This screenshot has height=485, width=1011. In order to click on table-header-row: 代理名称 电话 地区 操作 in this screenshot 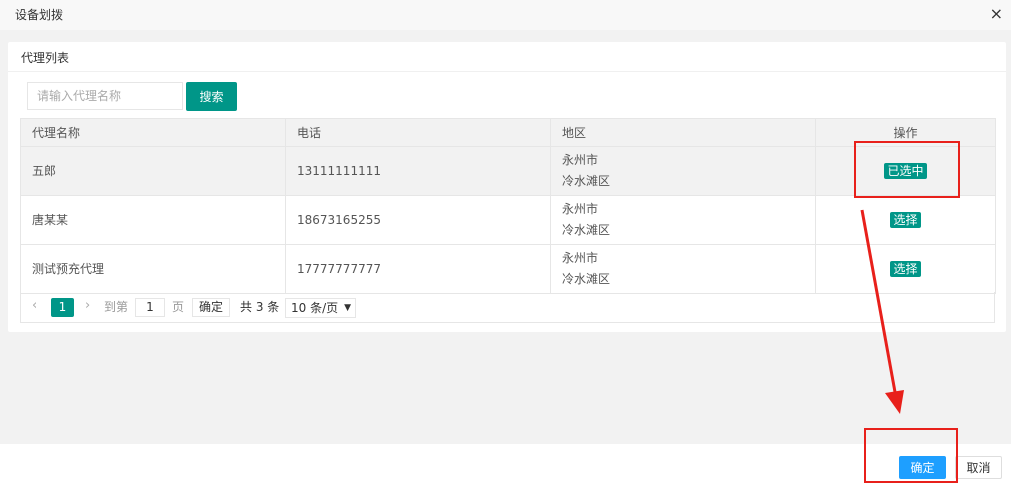, I will do `click(508, 132)`.